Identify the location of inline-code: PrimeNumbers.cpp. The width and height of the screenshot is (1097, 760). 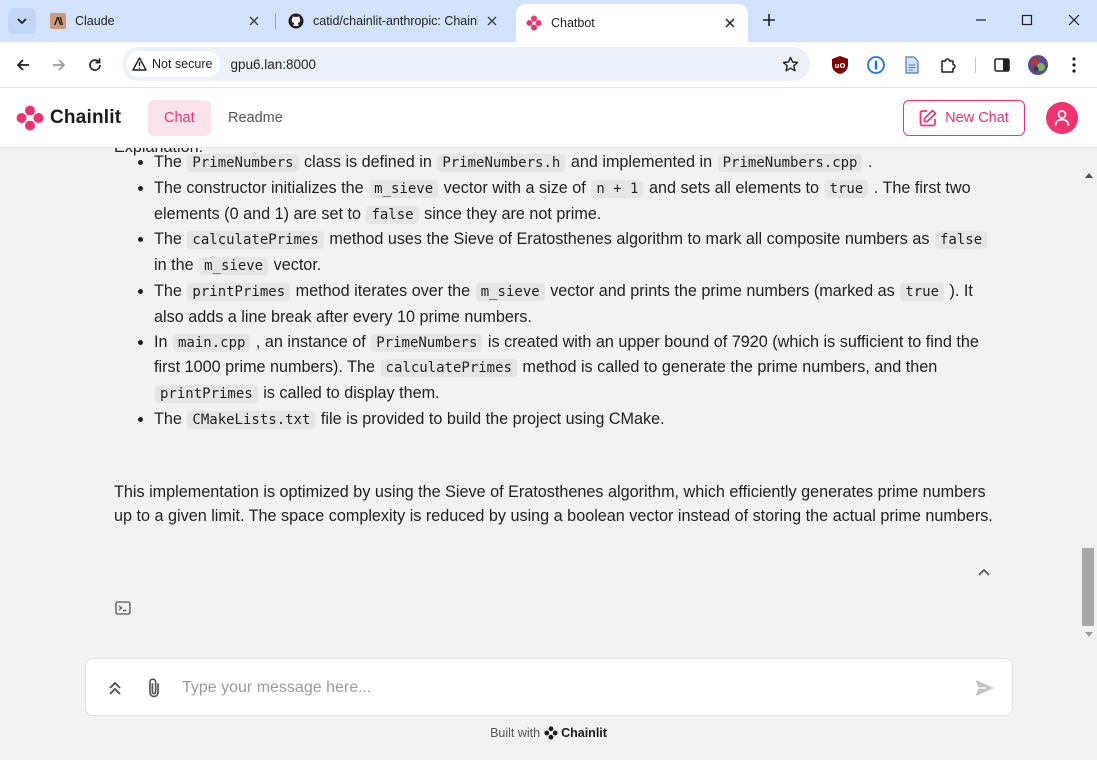
(790, 163).